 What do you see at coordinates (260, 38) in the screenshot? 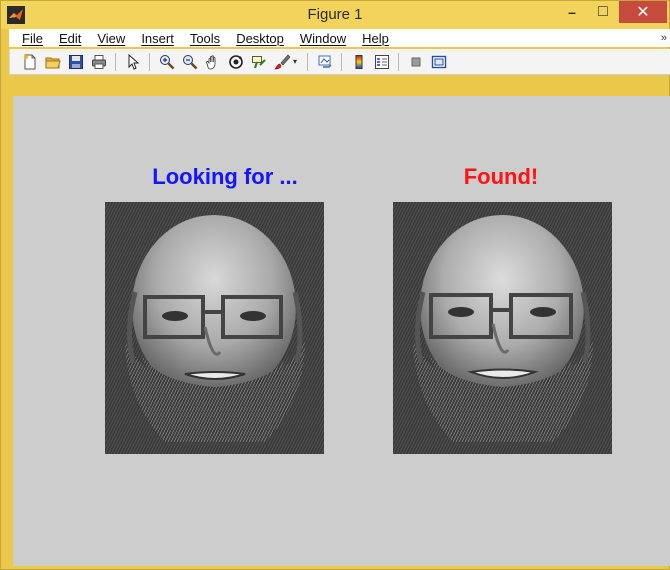
I see `menu-desktop: Desktop` at bounding box center [260, 38].